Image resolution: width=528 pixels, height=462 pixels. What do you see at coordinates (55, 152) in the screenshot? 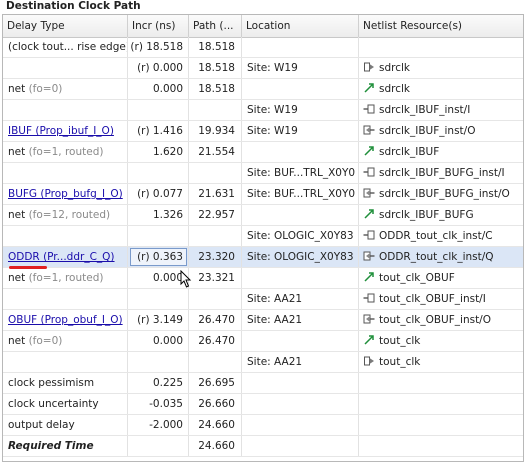
I see `net-label: net (fo=1, routed)` at bounding box center [55, 152].